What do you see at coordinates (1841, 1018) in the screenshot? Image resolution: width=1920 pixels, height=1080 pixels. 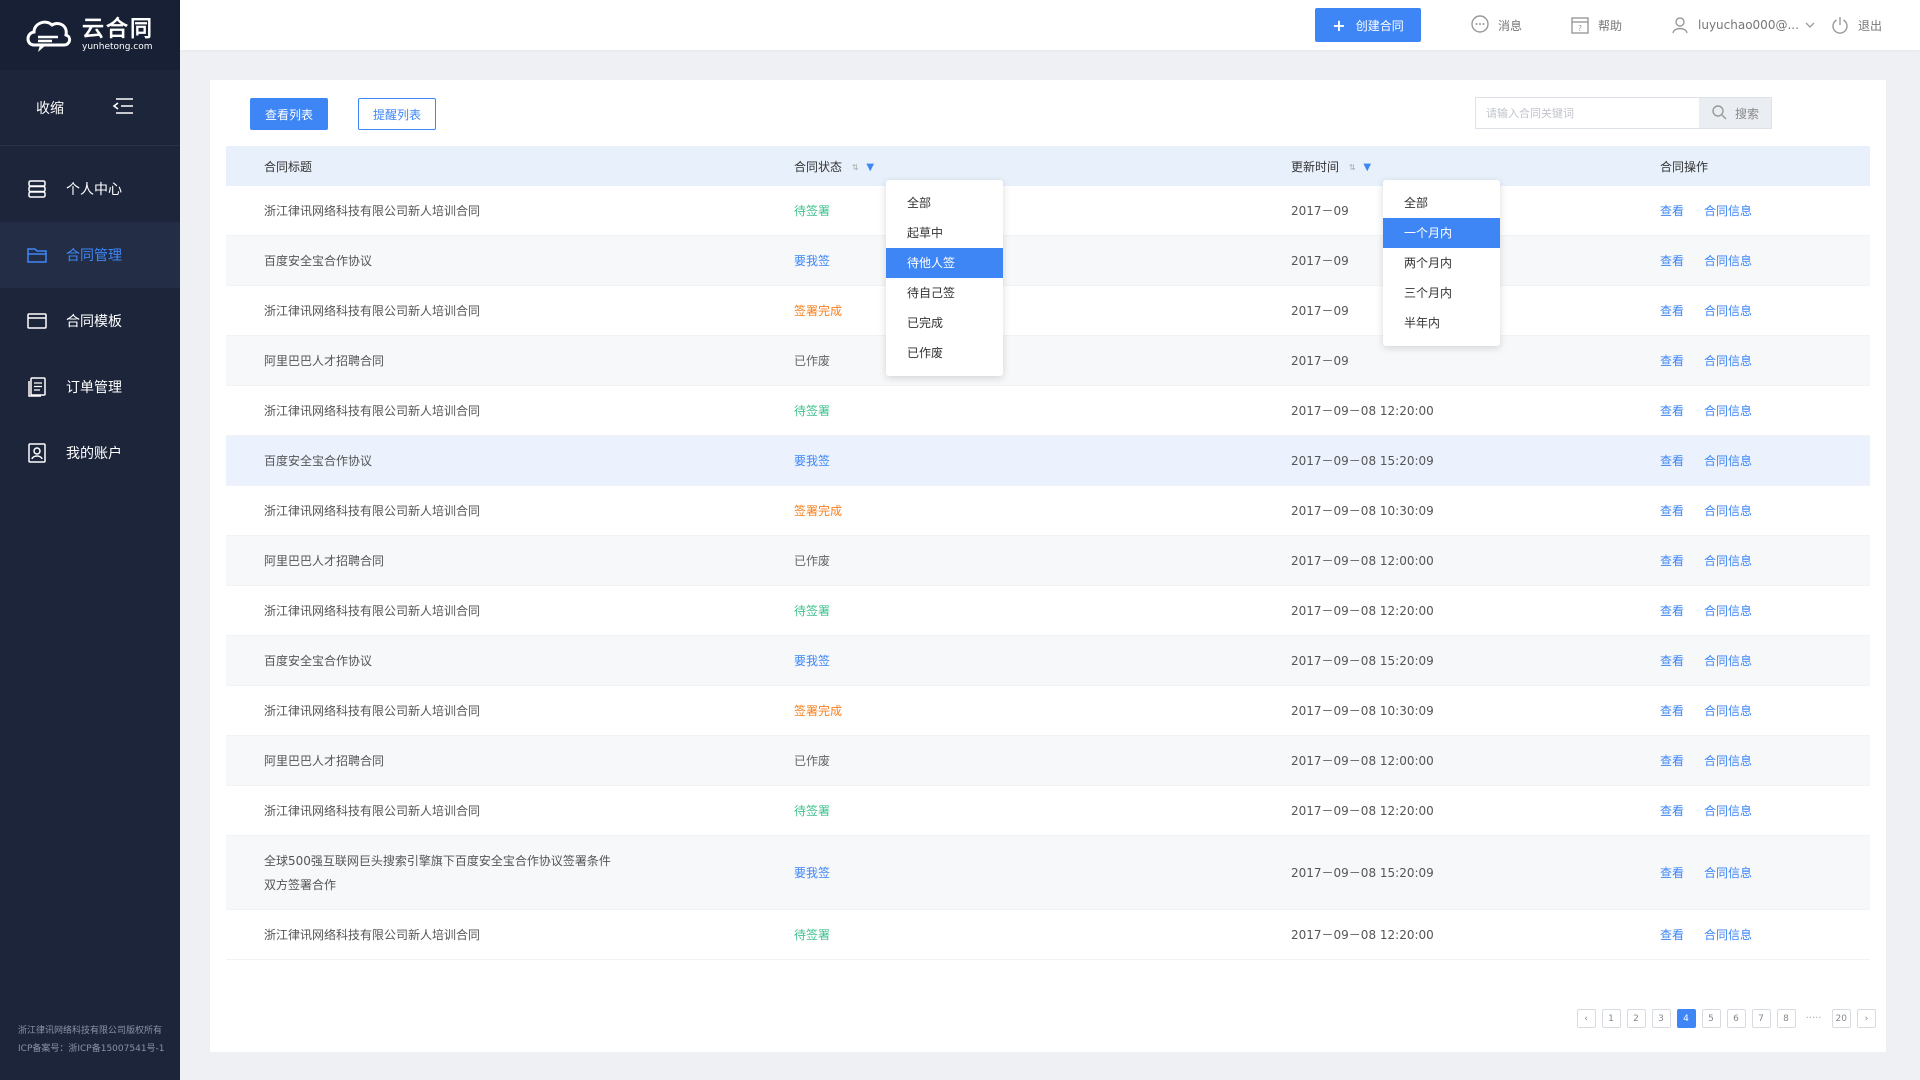 I see `page-button: 20` at bounding box center [1841, 1018].